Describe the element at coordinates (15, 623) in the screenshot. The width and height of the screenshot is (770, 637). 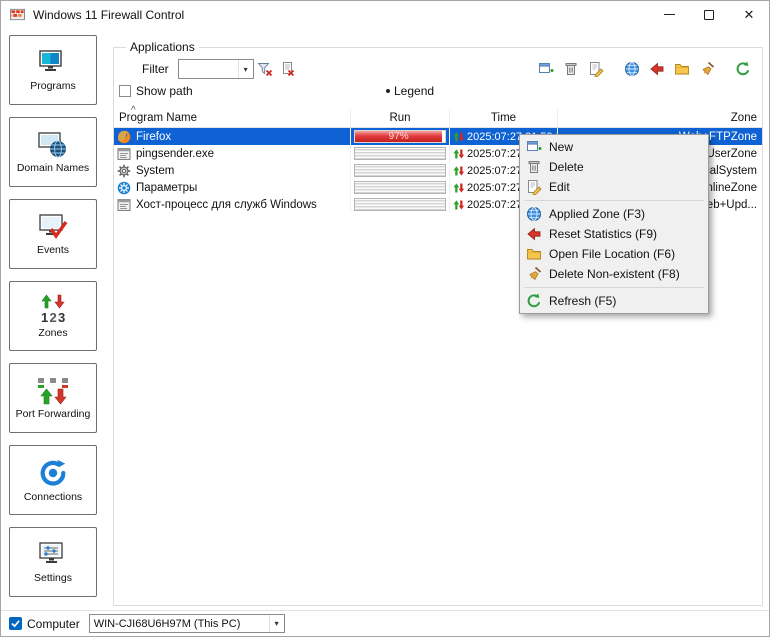
I see `computer-checkbox` at that location.